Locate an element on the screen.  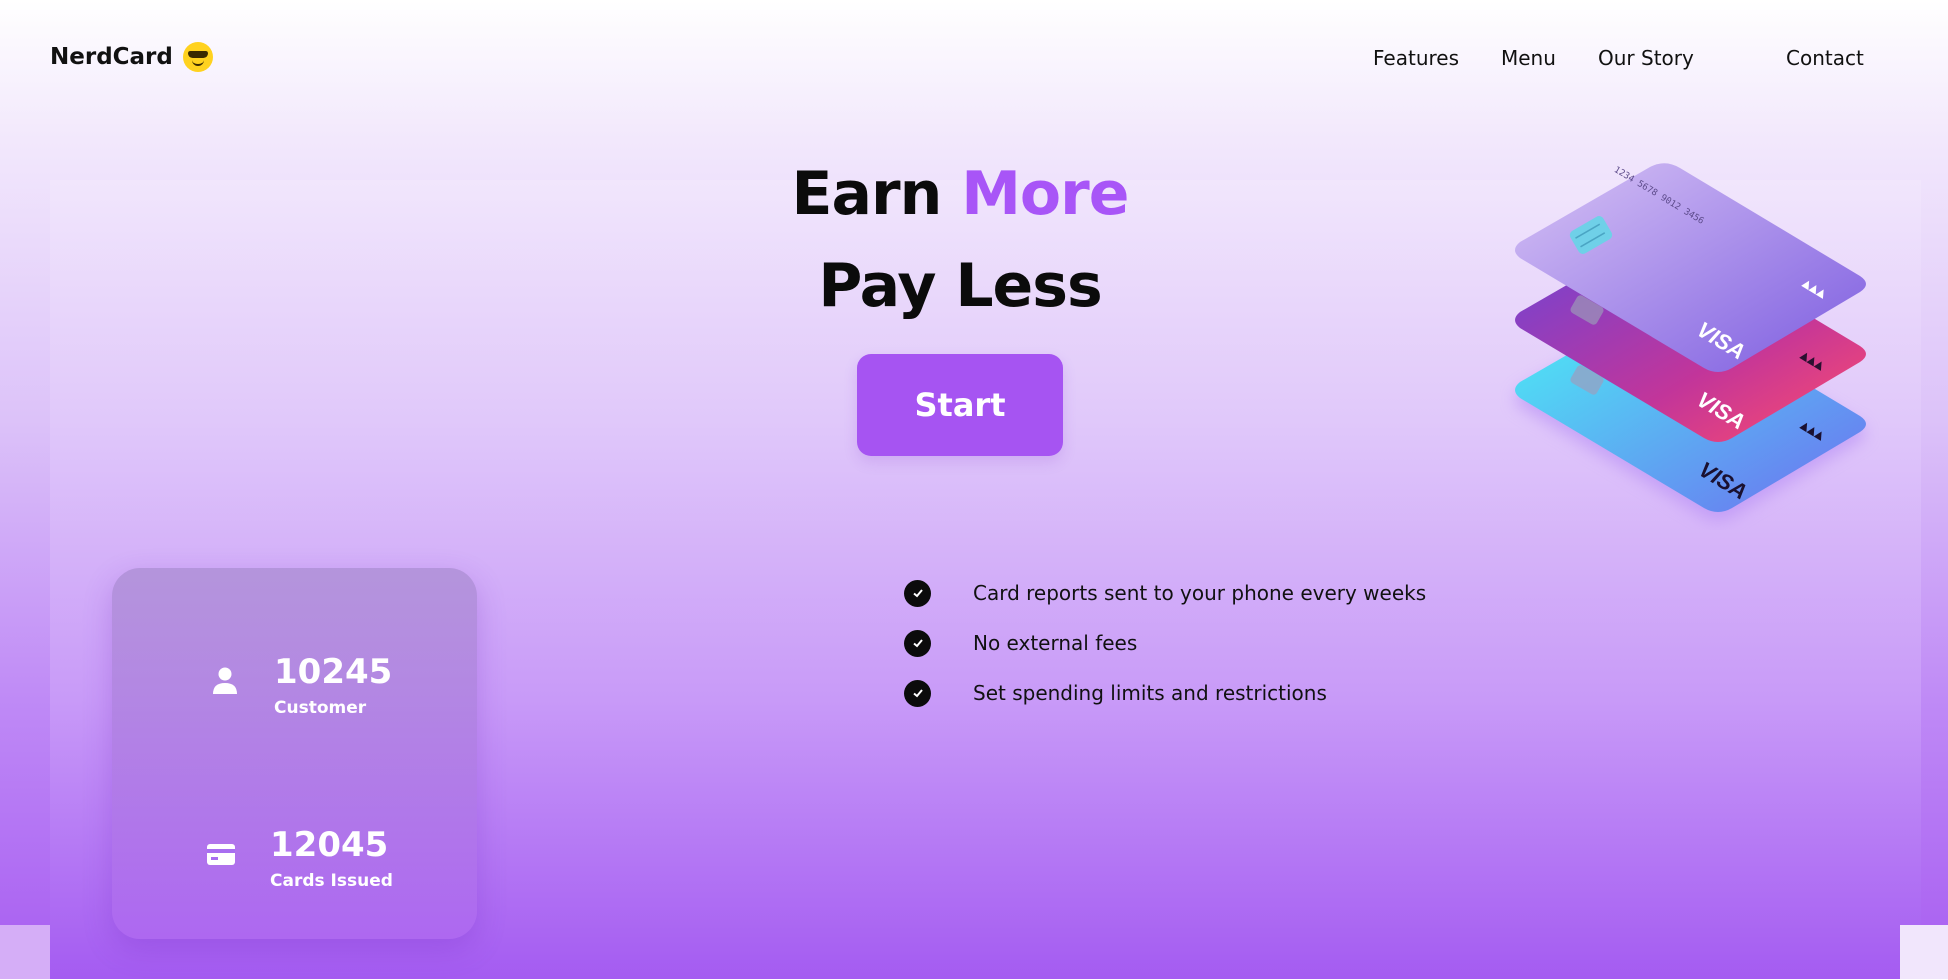
logo-text: NerdCard is located at coordinates (111, 57).